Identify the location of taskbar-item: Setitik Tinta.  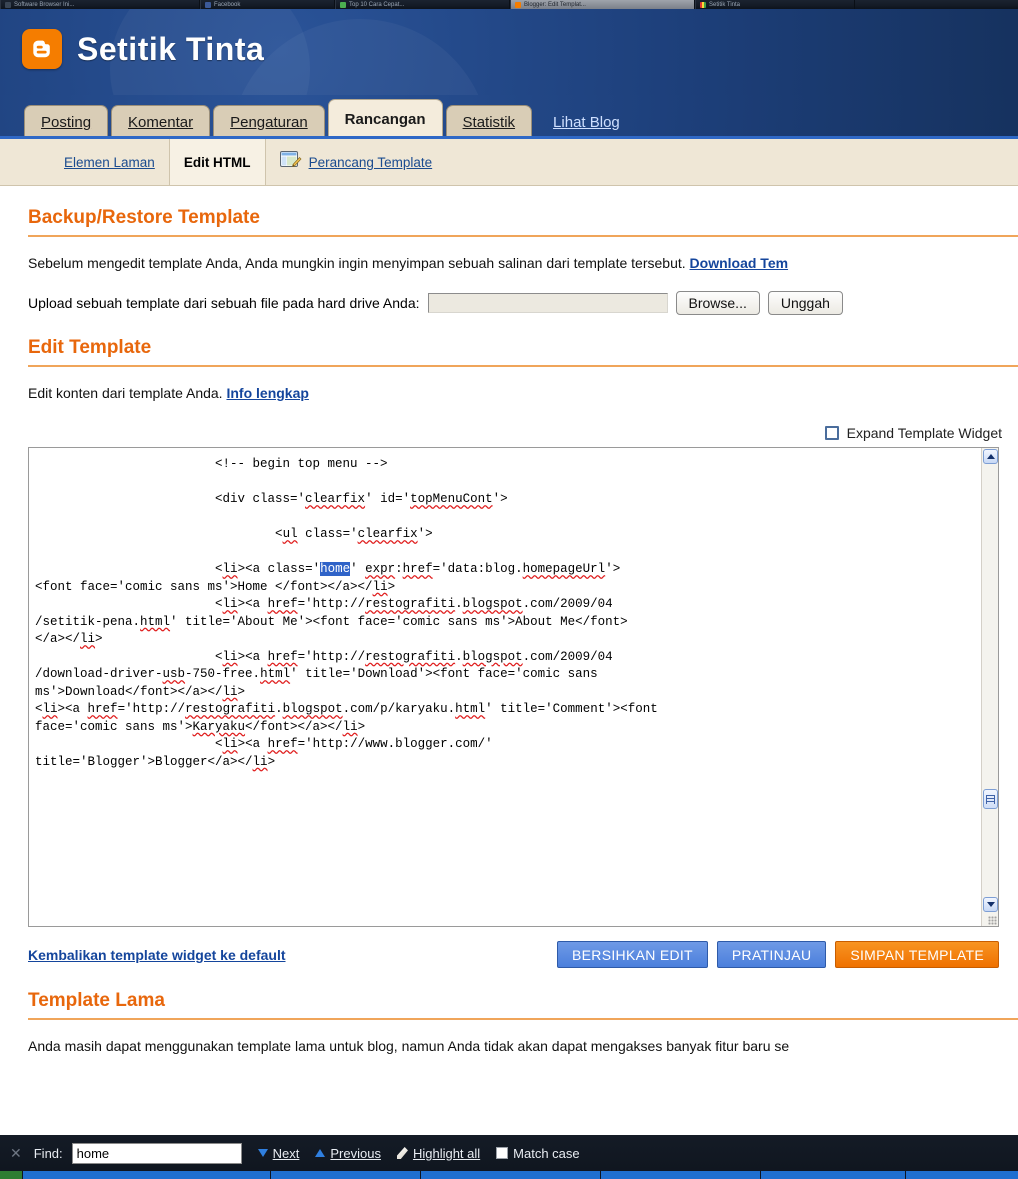
(775, 4).